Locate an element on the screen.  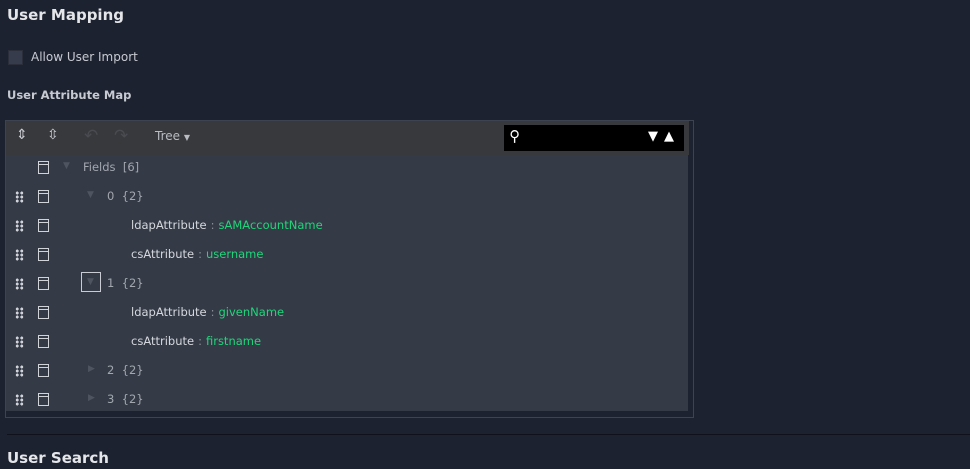
section-title: User Mapping is located at coordinates (65, 15).